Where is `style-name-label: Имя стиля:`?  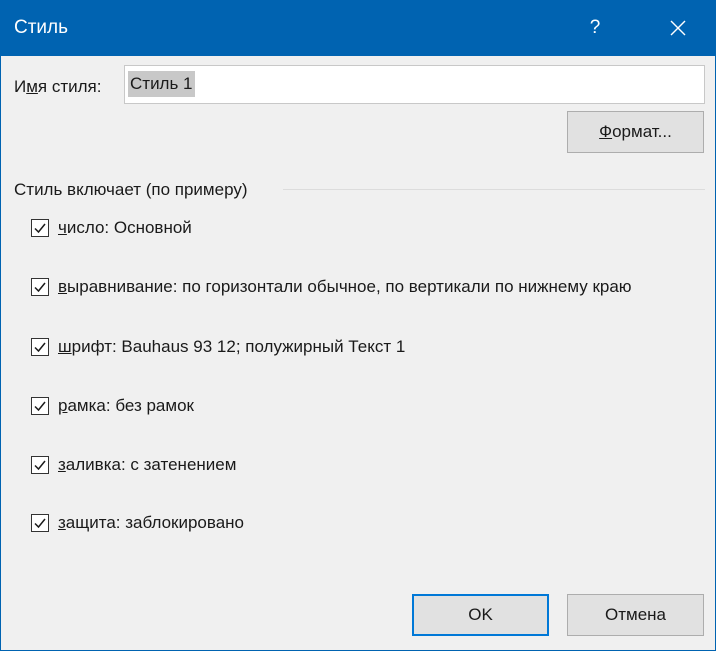 style-name-label: Имя стиля: is located at coordinates (58, 86).